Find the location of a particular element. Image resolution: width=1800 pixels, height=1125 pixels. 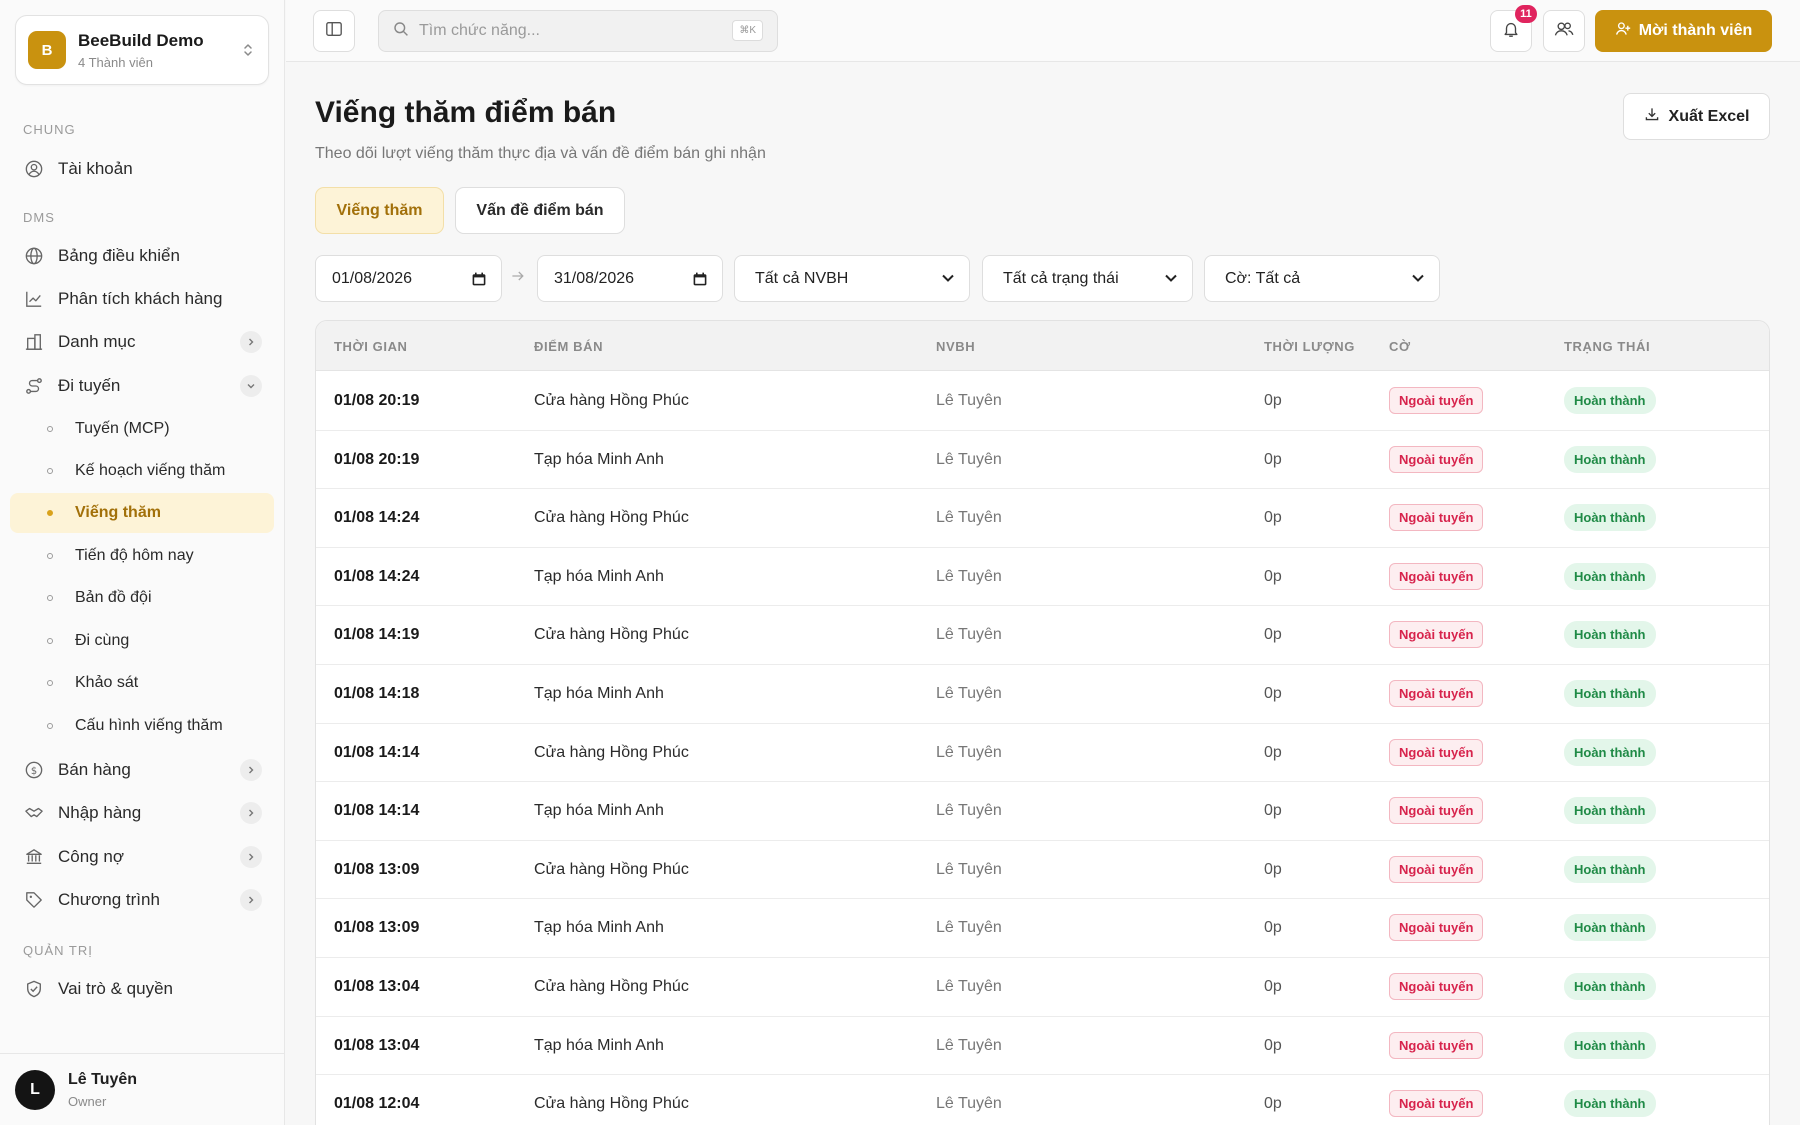

chevron-down-icon is located at coordinates (251, 386).